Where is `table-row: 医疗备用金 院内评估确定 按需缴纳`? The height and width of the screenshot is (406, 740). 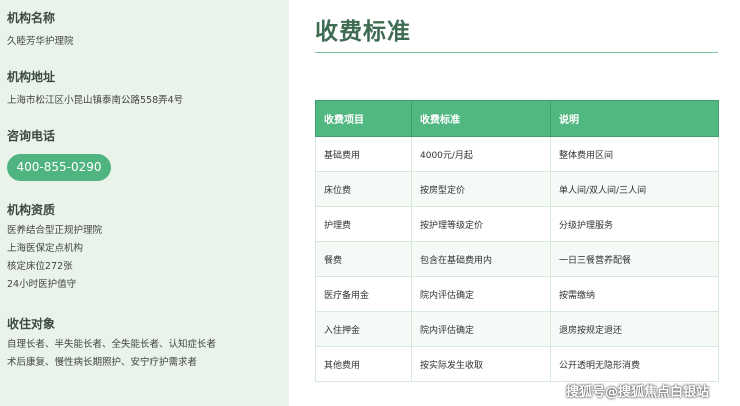 table-row: 医疗备用金 院内评估确定 按需缴纳 is located at coordinates (517, 294).